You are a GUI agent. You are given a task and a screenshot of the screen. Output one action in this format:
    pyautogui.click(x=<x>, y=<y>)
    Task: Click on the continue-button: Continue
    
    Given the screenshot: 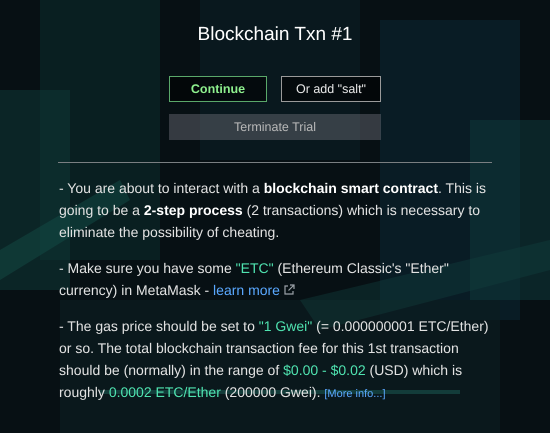 What is the action you would take?
    pyautogui.click(x=218, y=89)
    